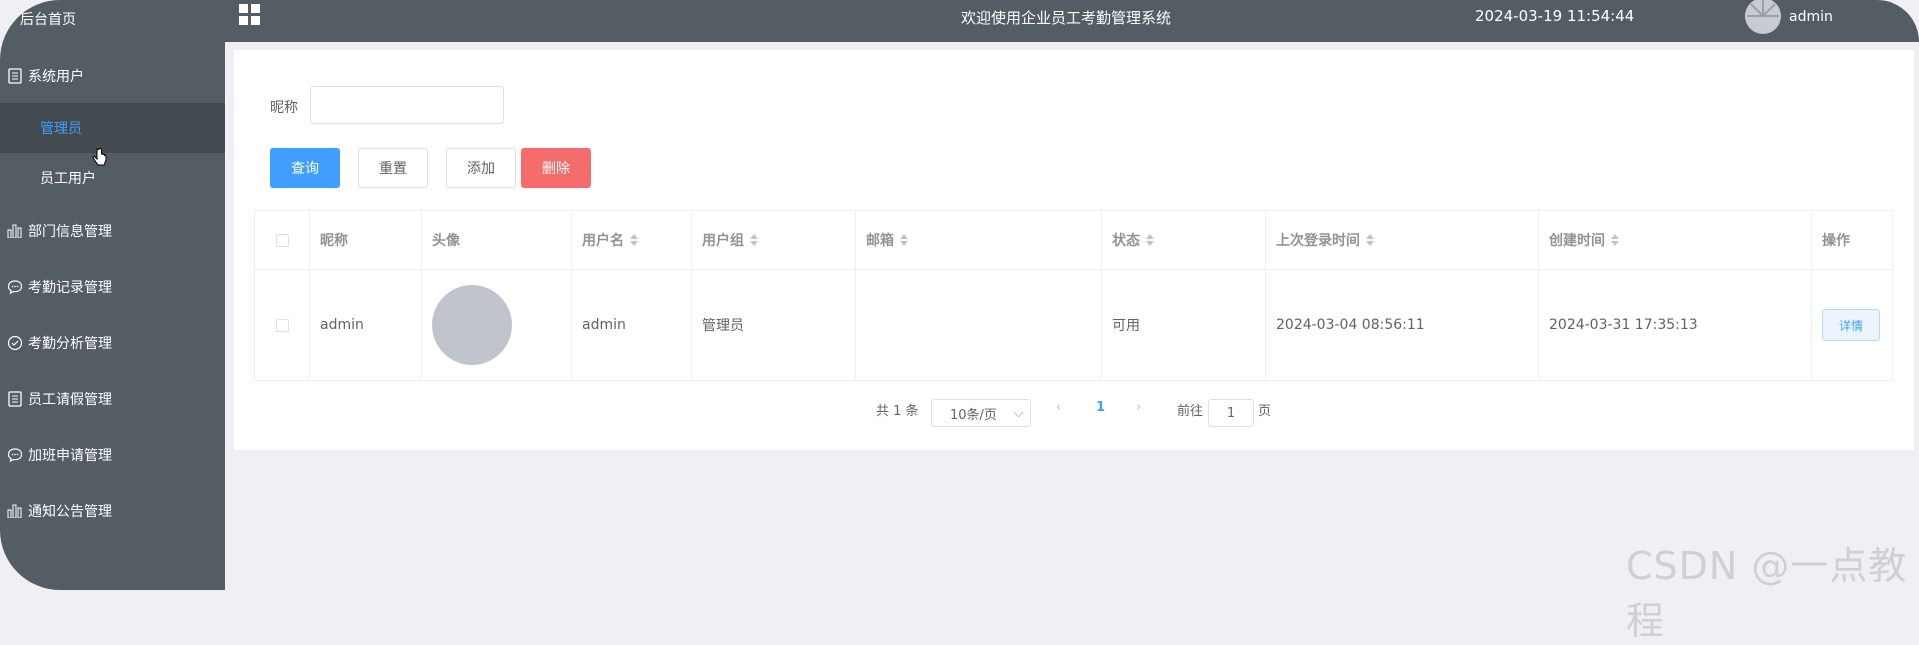  What do you see at coordinates (1184, 325) in the screenshot?
I see `cell-status: 可用` at bounding box center [1184, 325].